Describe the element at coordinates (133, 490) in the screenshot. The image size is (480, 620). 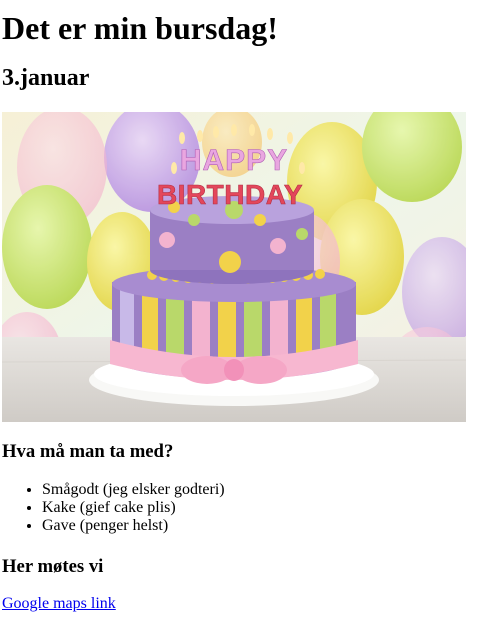
I see `list-item: Smågodt (jeg elsker godteri)` at that location.